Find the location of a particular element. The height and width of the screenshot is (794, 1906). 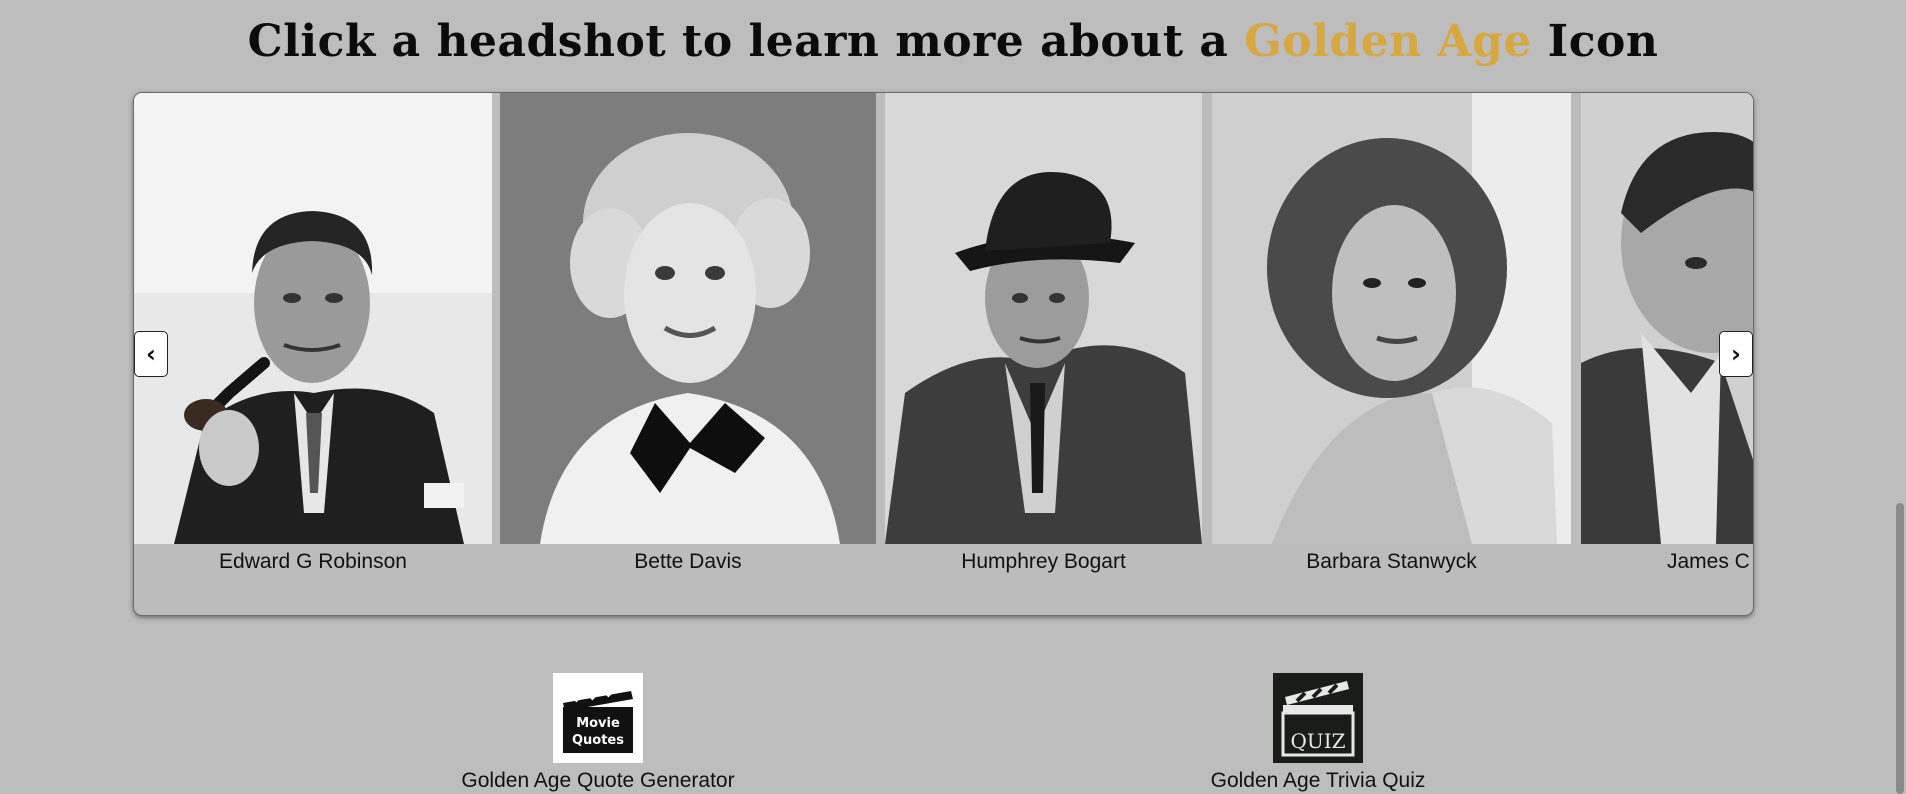

heading-prefix: Click a headshot to learn more about a is located at coordinates (746, 41).